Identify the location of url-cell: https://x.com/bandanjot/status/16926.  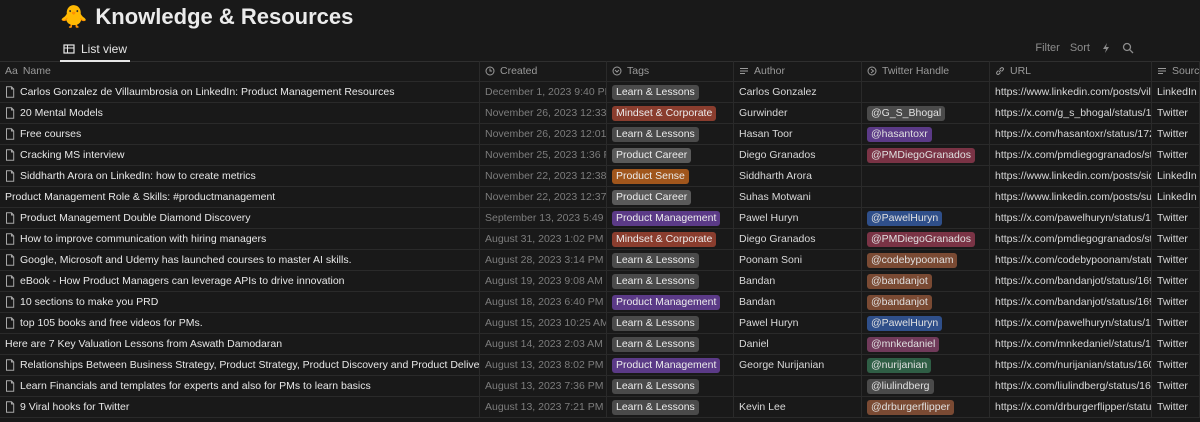
(1071, 302).